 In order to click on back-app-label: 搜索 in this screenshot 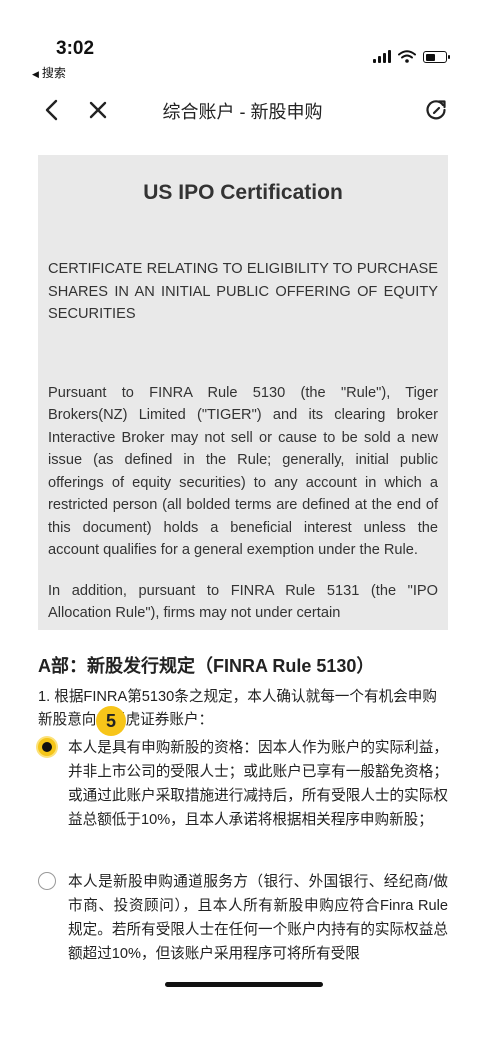, I will do `click(53, 73)`.